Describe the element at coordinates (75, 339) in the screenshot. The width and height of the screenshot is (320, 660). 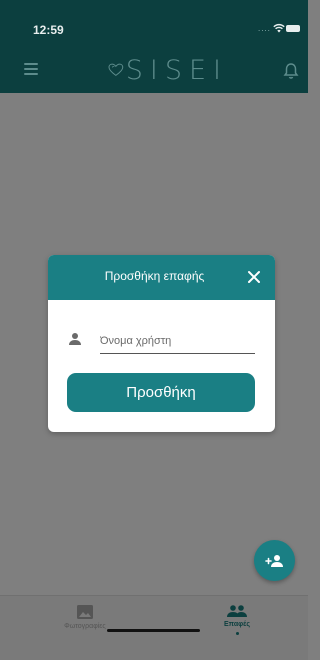
I see `user-icon` at that location.